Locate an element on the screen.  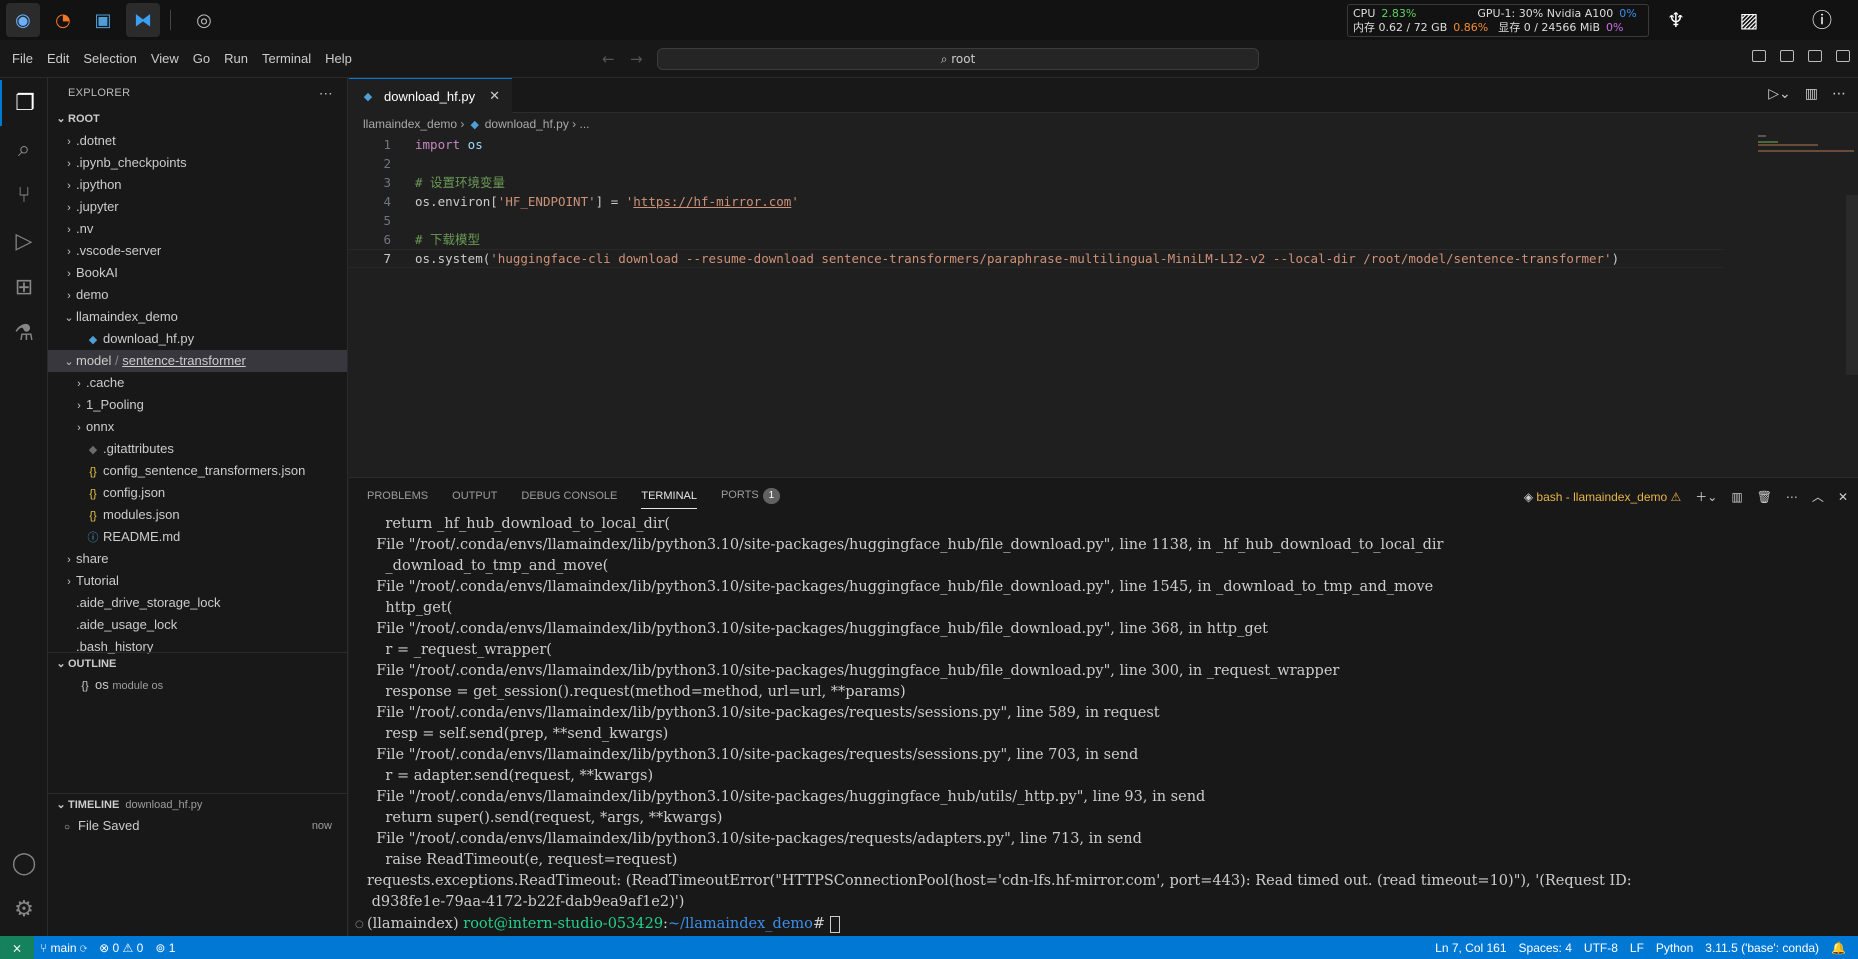
toggle-secondary-sidebar-icon is located at coordinates (1815, 56).